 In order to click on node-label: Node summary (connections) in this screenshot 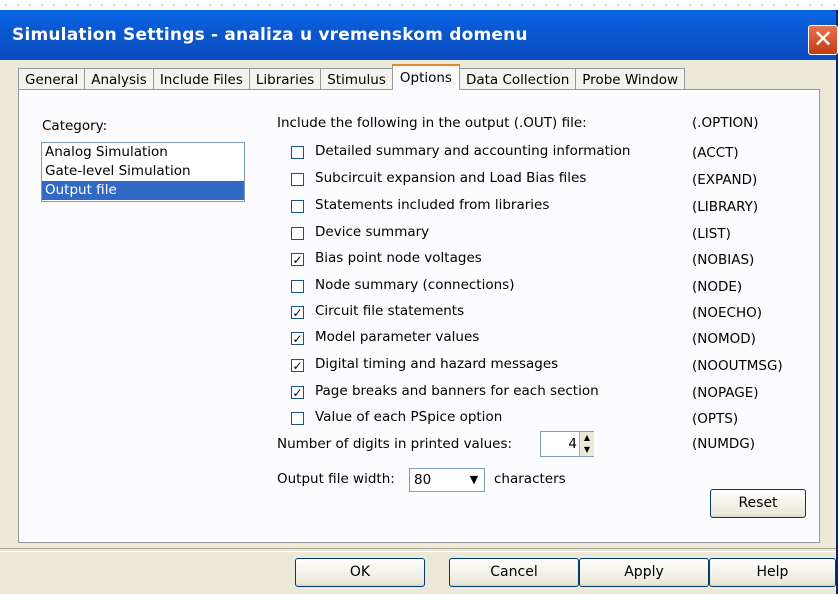, I will do `click(414, 285)`.